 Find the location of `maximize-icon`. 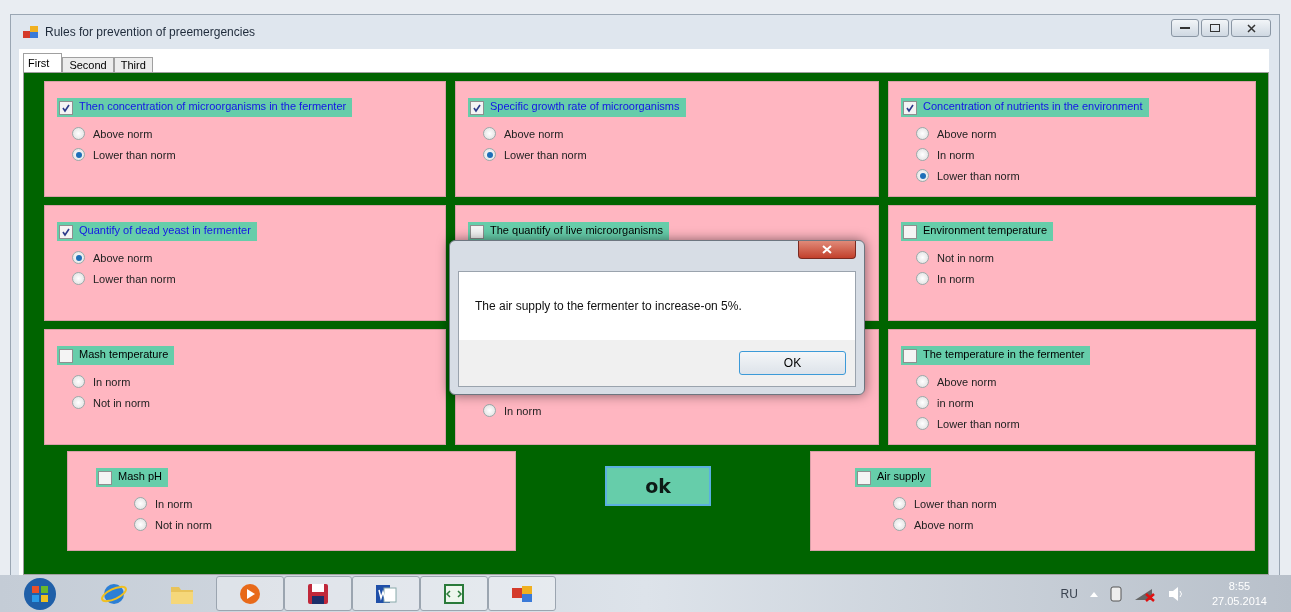

maximize-icon is located at coordinates (1215, 28).